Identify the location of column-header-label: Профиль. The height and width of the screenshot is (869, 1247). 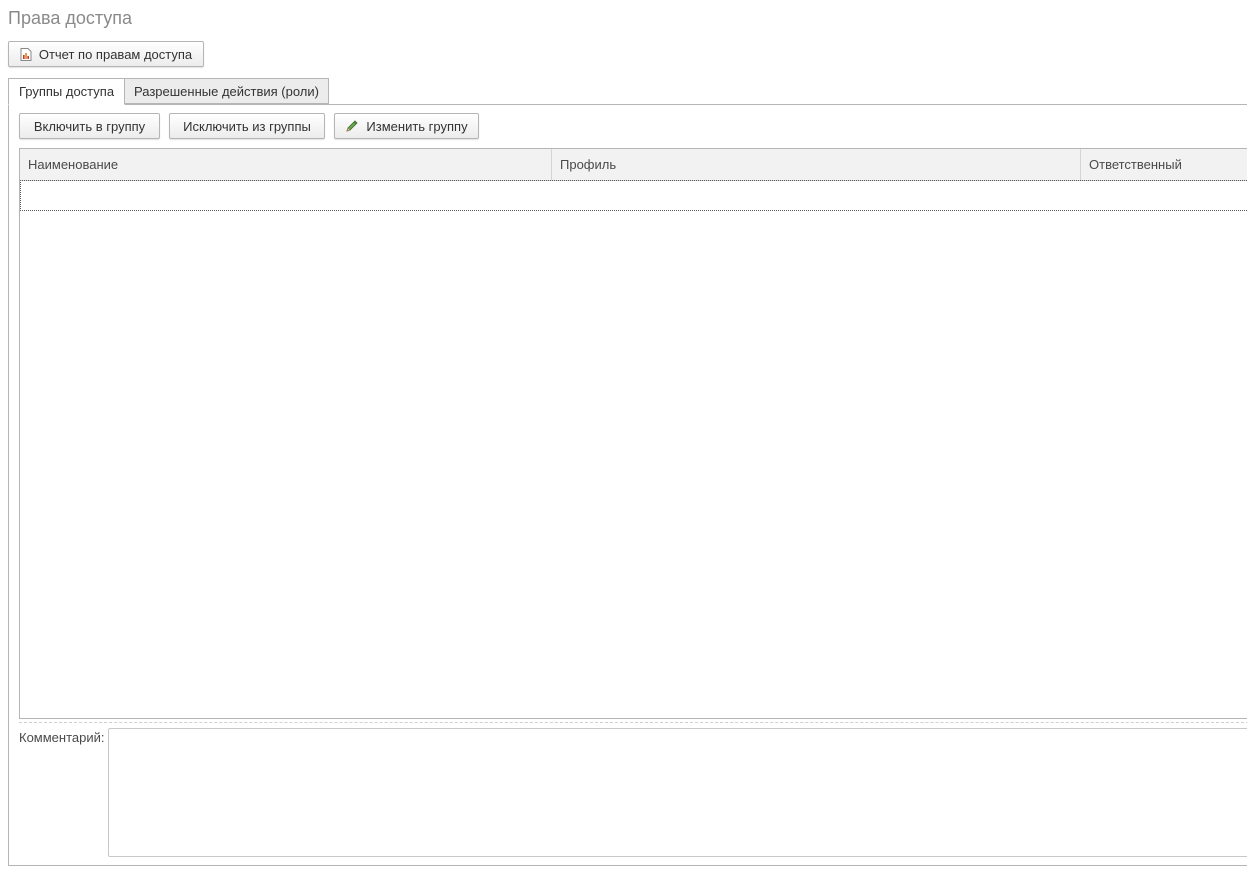
(588, 164).